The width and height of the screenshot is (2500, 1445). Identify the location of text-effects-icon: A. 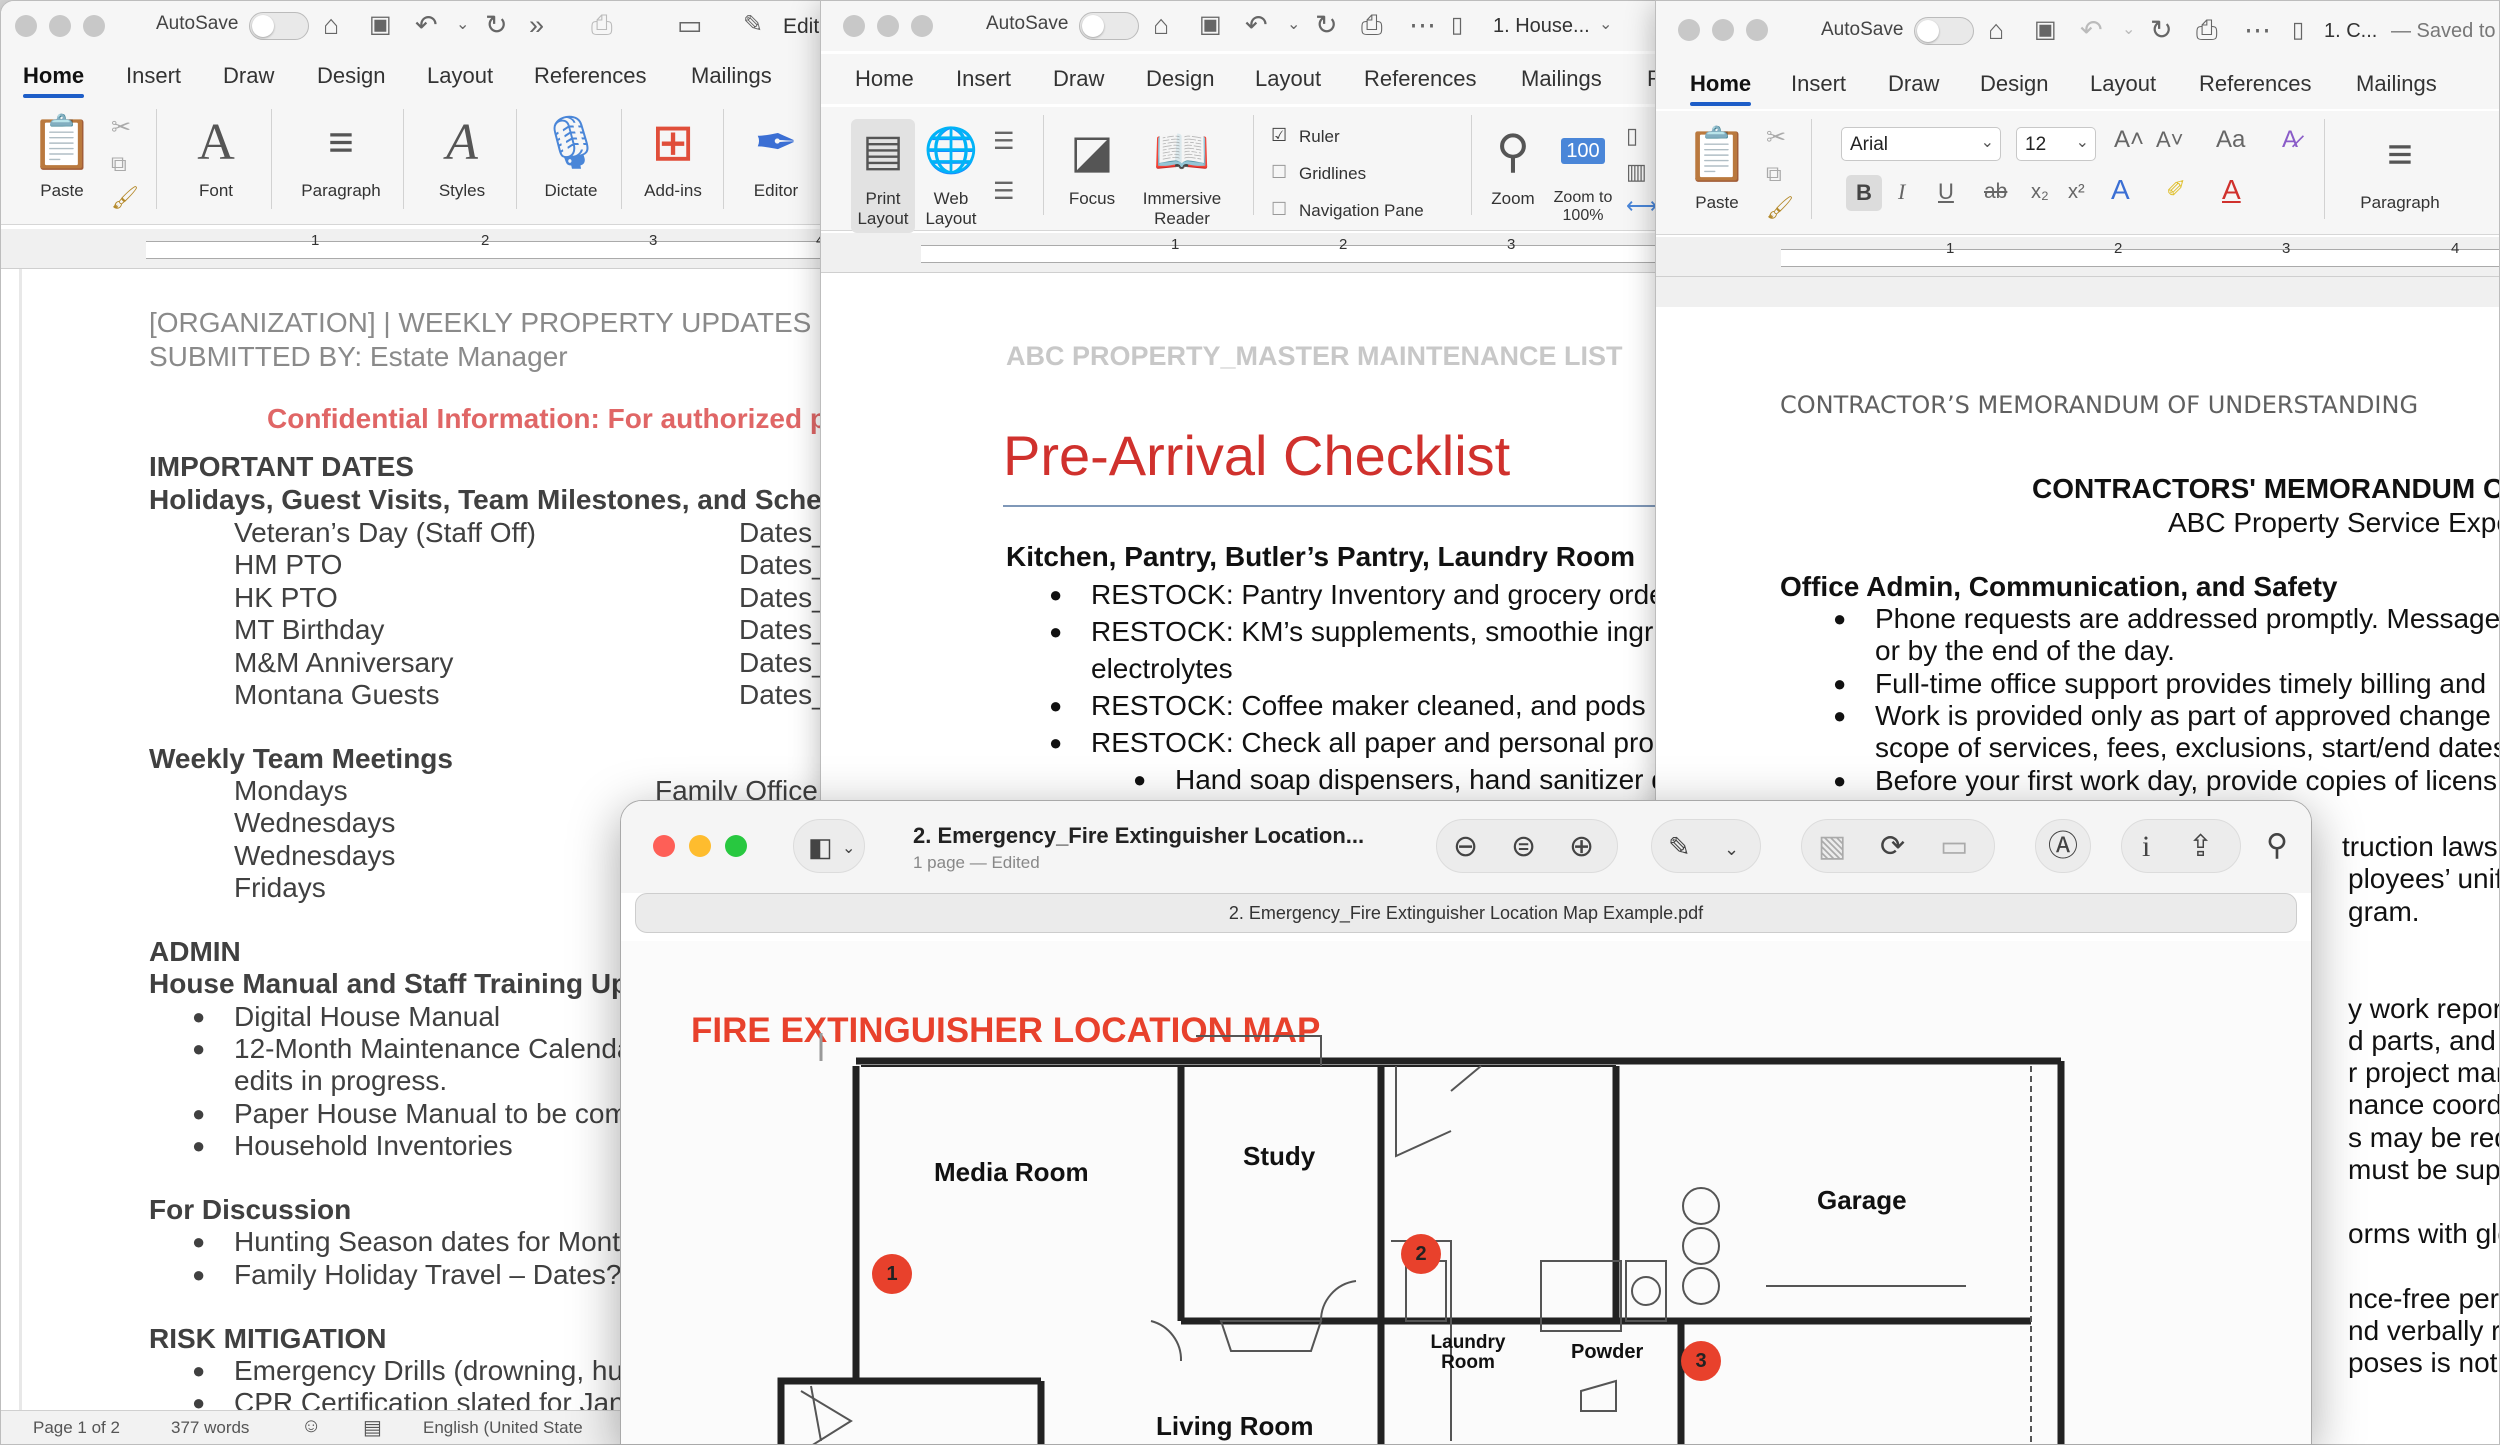
(2120, 190).